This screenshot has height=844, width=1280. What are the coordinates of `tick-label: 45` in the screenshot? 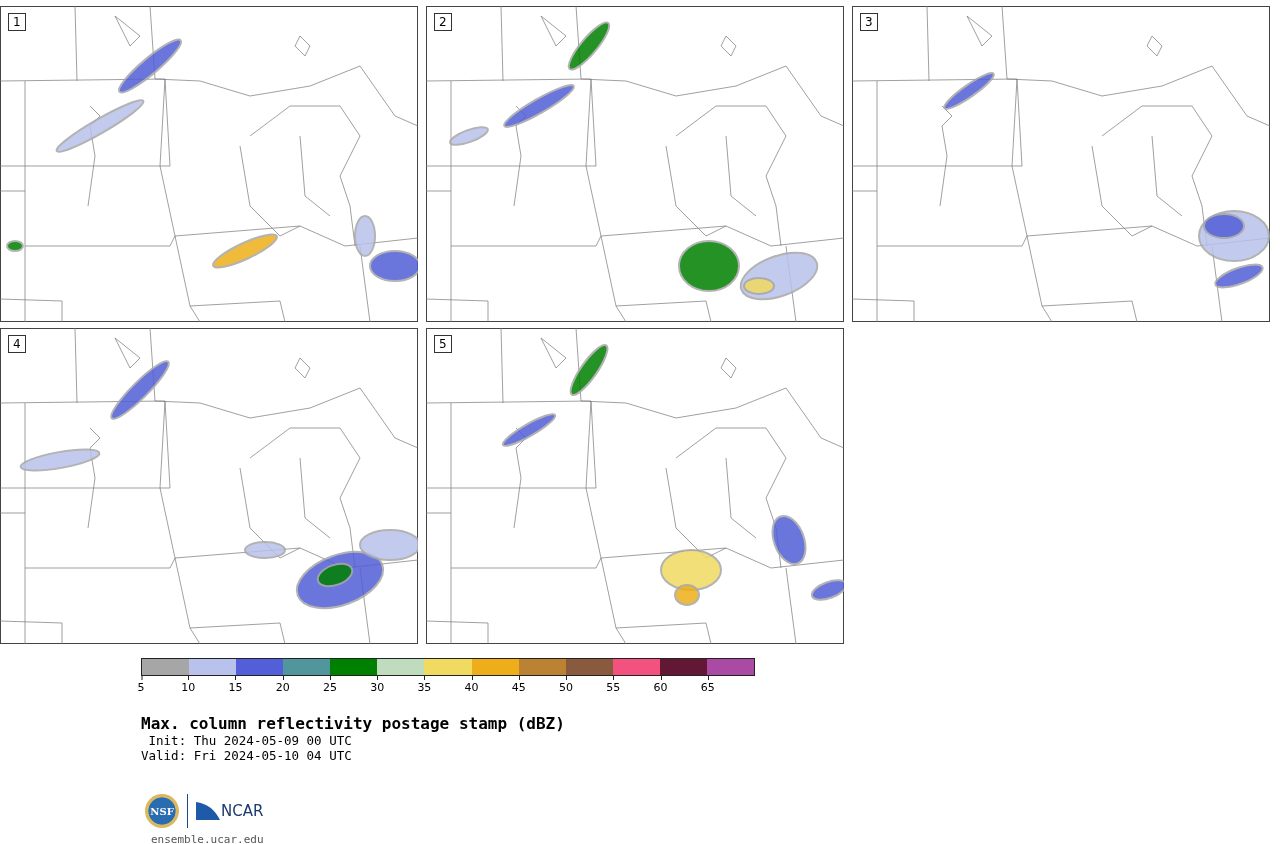 It's located at (518, 685).